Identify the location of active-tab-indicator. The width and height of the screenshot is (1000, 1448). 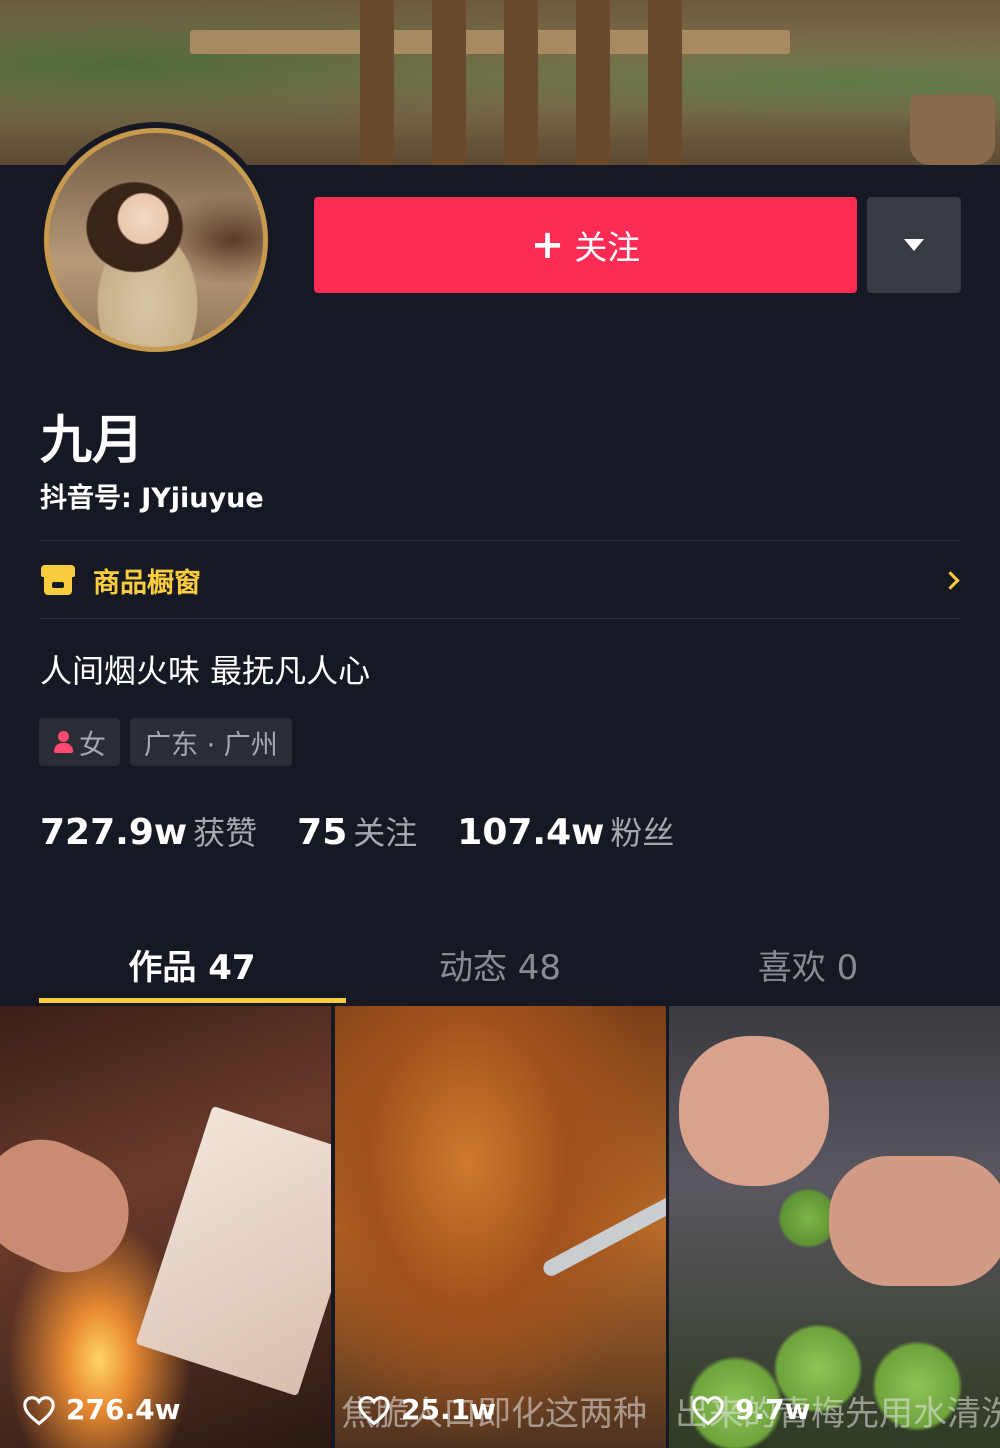
(192, 1000).